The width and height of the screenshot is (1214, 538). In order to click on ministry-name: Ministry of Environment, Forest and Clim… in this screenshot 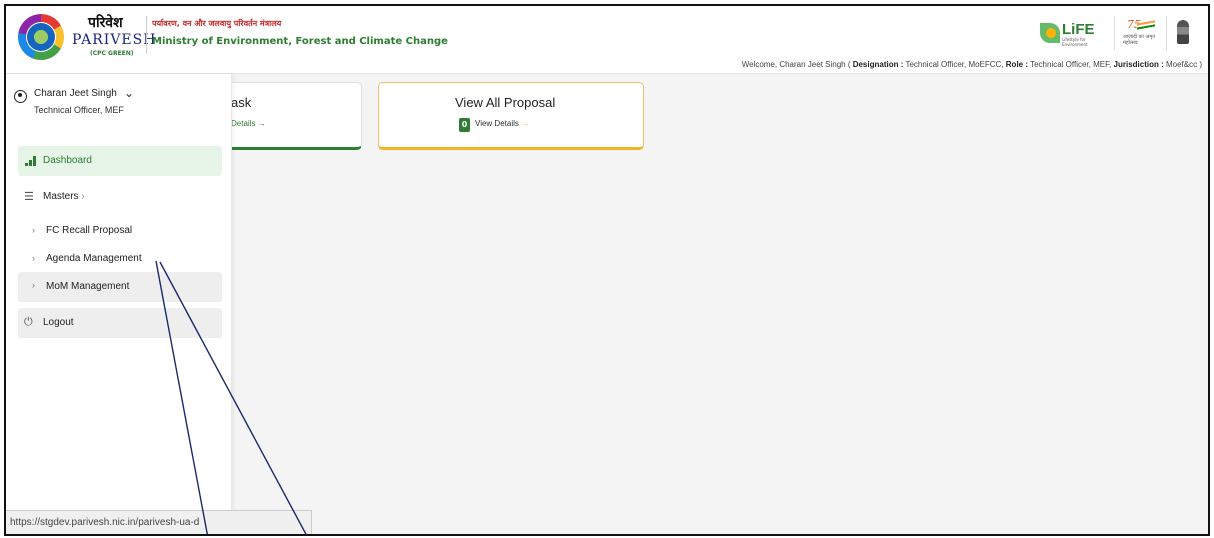, I will do `click(300, 41)`.